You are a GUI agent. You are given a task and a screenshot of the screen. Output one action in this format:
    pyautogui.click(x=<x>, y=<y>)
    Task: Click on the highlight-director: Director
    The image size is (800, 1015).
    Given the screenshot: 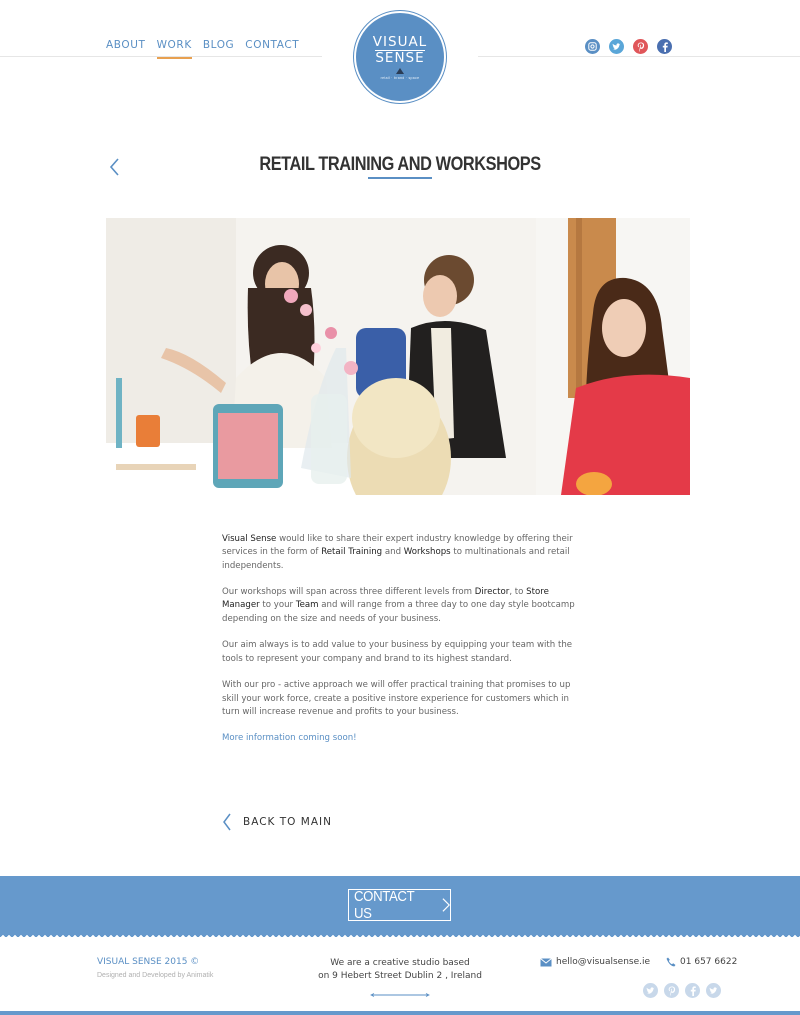 What is the action you would take?
    pyautogui.click(x=492, y=592)
    